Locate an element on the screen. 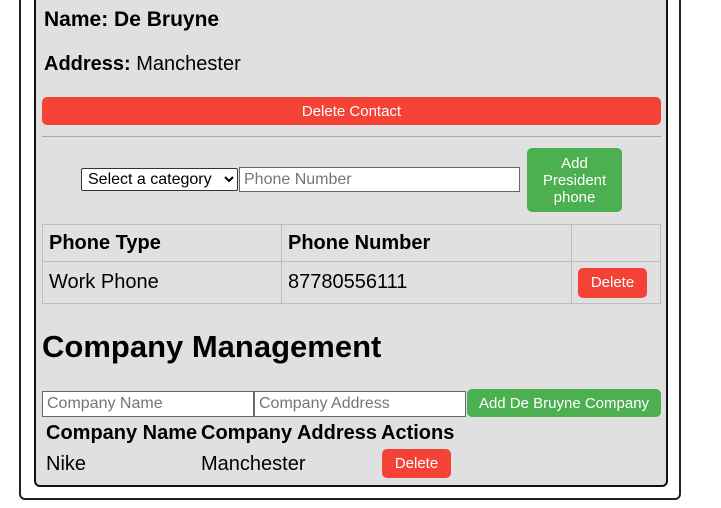 This screenshot has height=508, width=721. phone-number-cell: 87780556111 is located at coordinates (426, 282).